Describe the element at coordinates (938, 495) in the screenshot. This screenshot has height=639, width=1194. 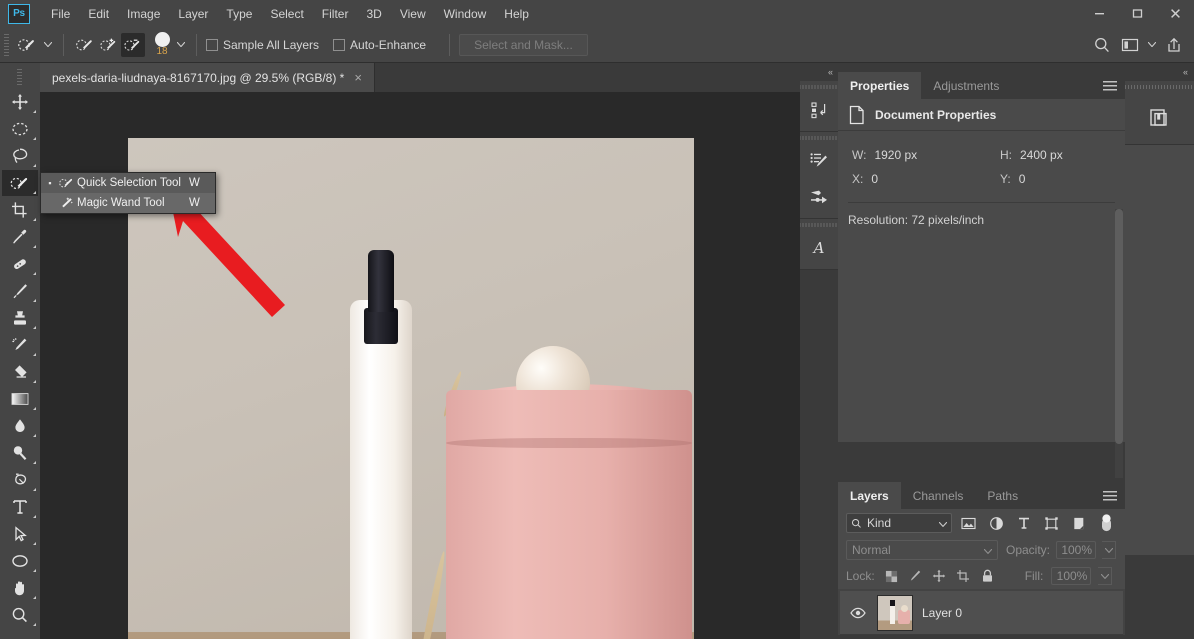
I see `tab-channels: Channels` at that location.